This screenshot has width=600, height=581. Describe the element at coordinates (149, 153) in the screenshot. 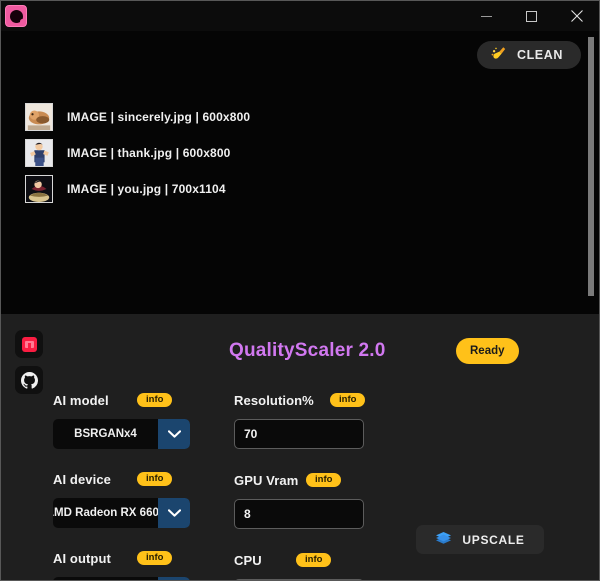

I see `list-item-label: IMAGE | thank.jpg | 600x800` at that location.